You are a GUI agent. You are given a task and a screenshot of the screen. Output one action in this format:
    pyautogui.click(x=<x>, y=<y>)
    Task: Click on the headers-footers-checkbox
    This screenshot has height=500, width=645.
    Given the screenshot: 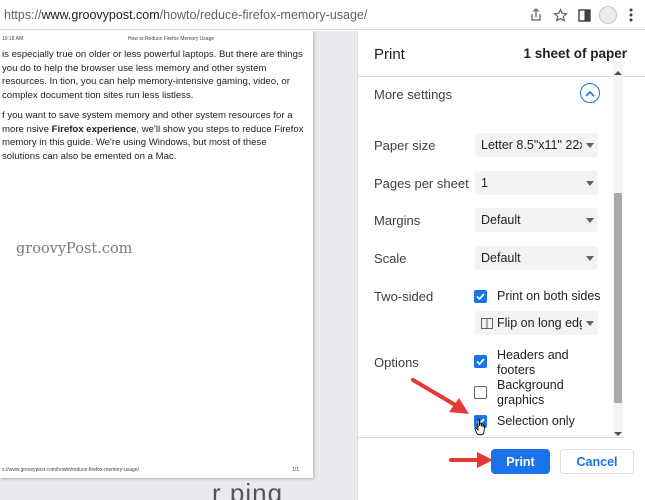 What is the action you would take?
    pyautogui.click(x=480, y=361)
    